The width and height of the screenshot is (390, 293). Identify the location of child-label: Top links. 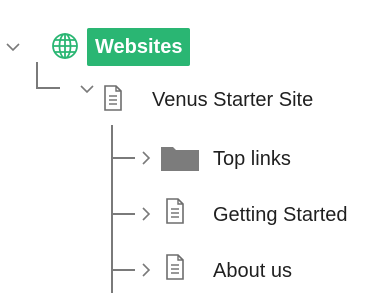
(252, 159).